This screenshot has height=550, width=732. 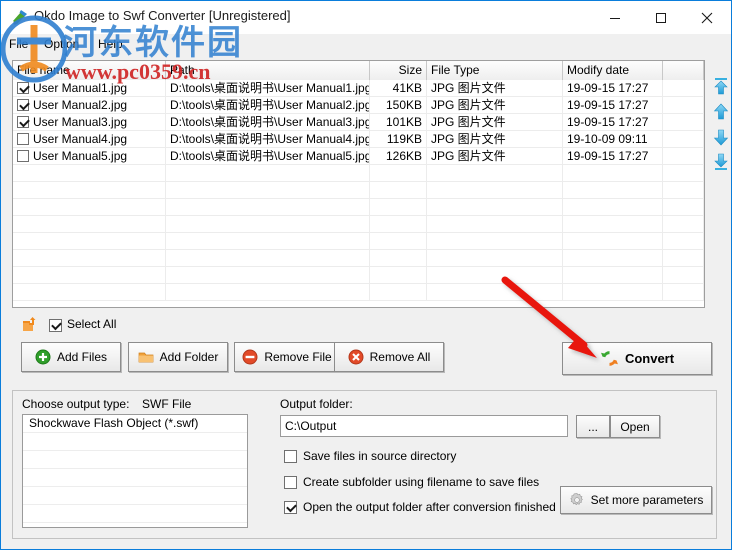 What do you see at coordinates (389, 357) in the screenshot?
I see `remove-all-button: Remove All` at bounding box center [389, 357].